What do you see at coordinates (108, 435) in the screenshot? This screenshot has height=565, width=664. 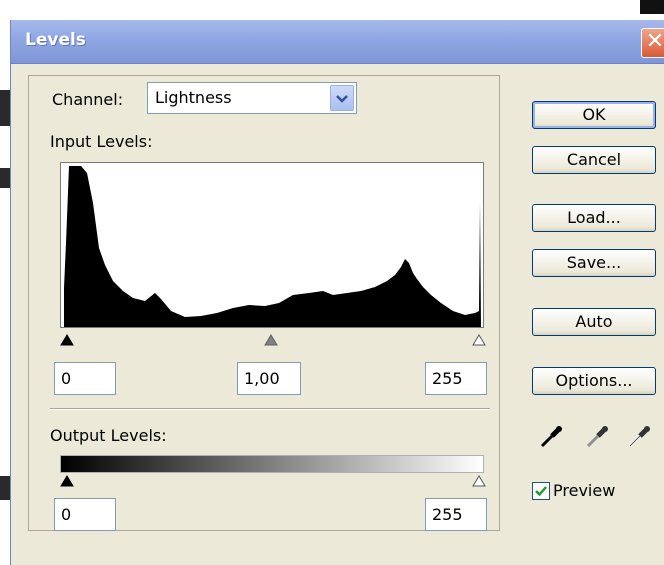 I see `output-levels-label: Output Levels:` at bounding box center [108, 435].